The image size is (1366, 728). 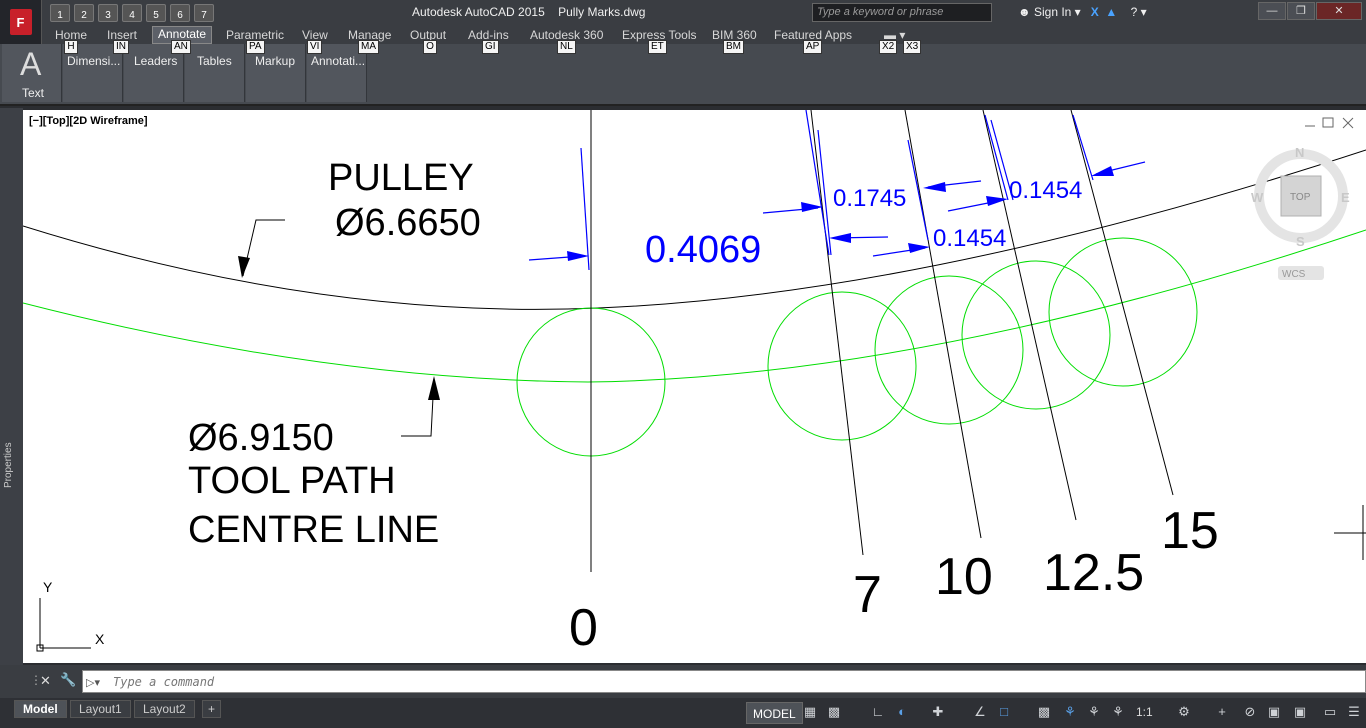 I want to click on command-input: Type a command, so click(x=724, y=681).